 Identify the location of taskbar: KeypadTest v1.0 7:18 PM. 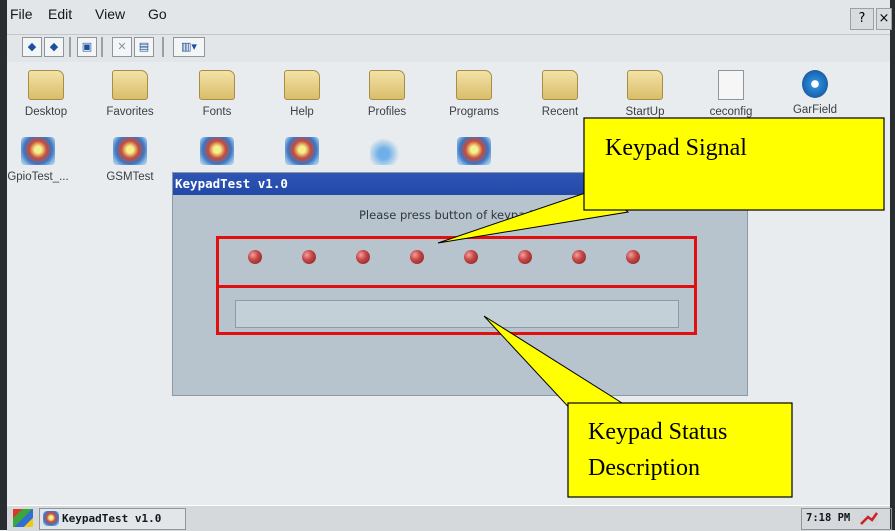
(449, 518).